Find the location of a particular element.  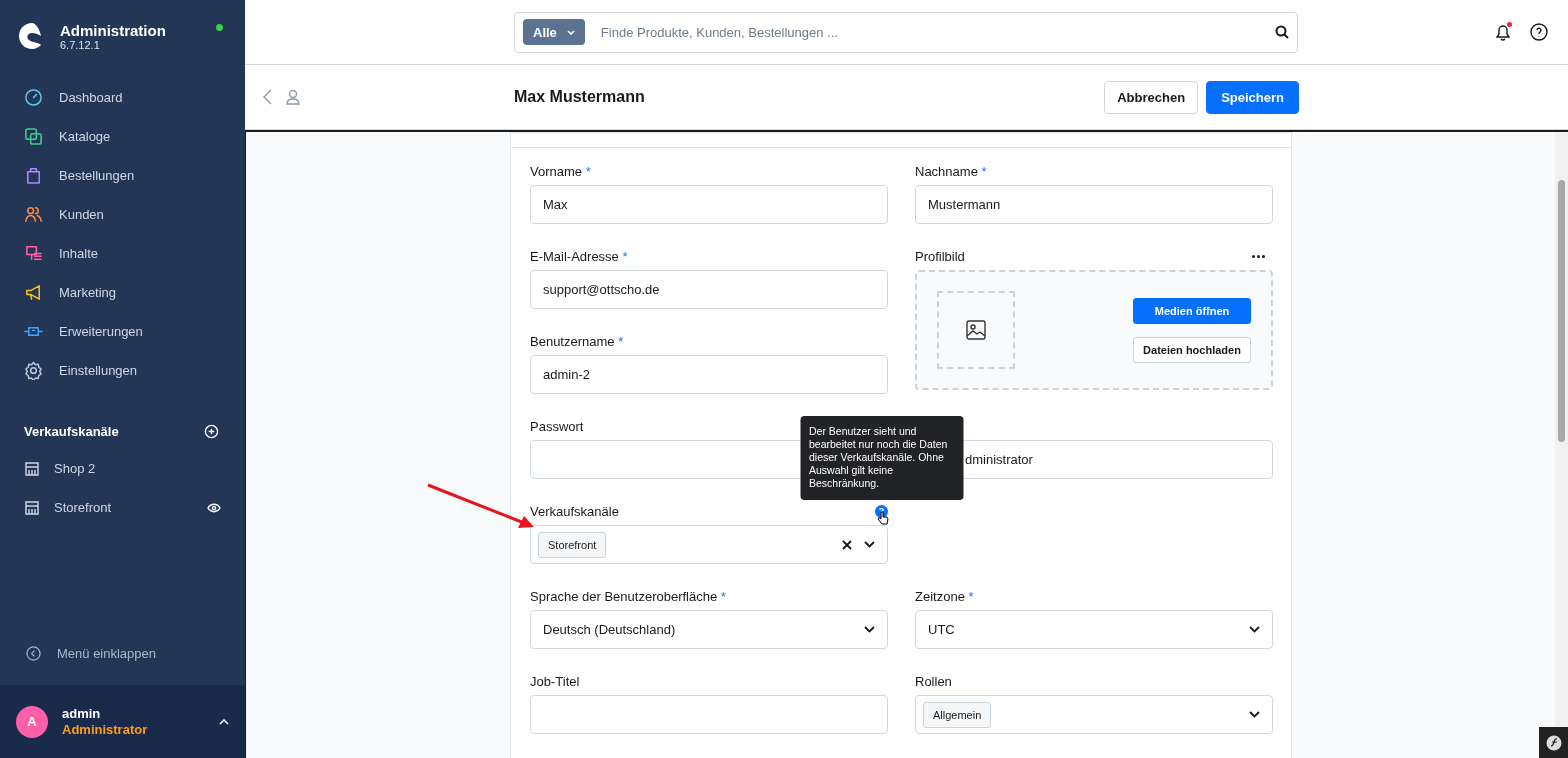

more-icon is located at coordinates (1258, 256).